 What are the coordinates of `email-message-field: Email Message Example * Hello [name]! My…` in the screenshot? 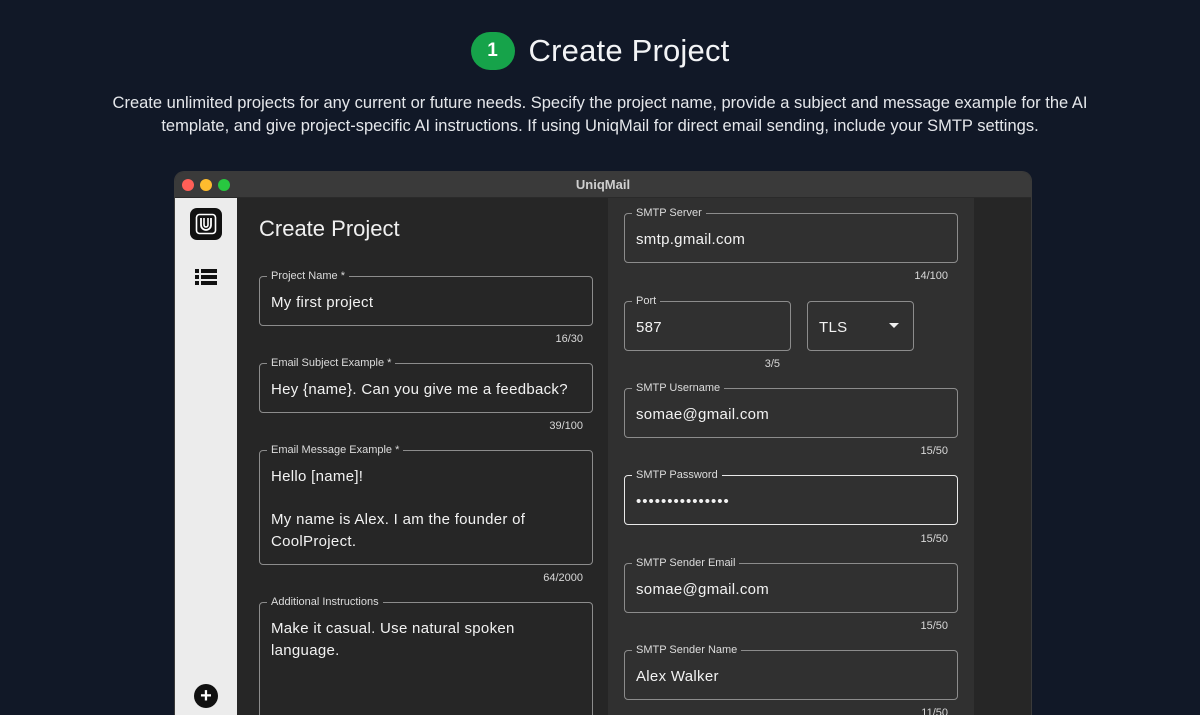 It's located at (426, 504).